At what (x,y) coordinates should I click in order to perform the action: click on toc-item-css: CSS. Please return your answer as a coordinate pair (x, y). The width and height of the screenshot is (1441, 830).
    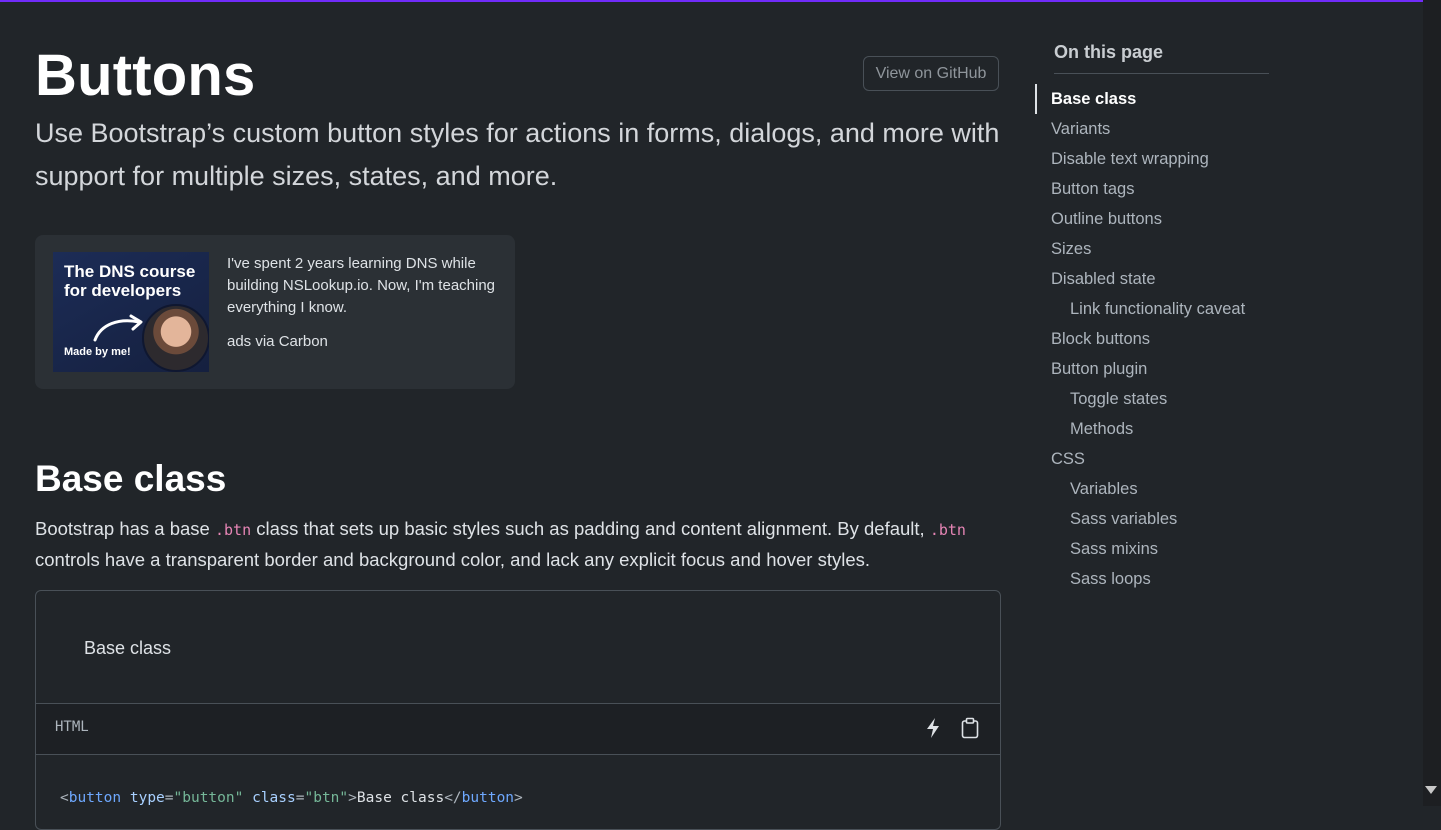
    Looking at the image, I should click on (1140, 459).